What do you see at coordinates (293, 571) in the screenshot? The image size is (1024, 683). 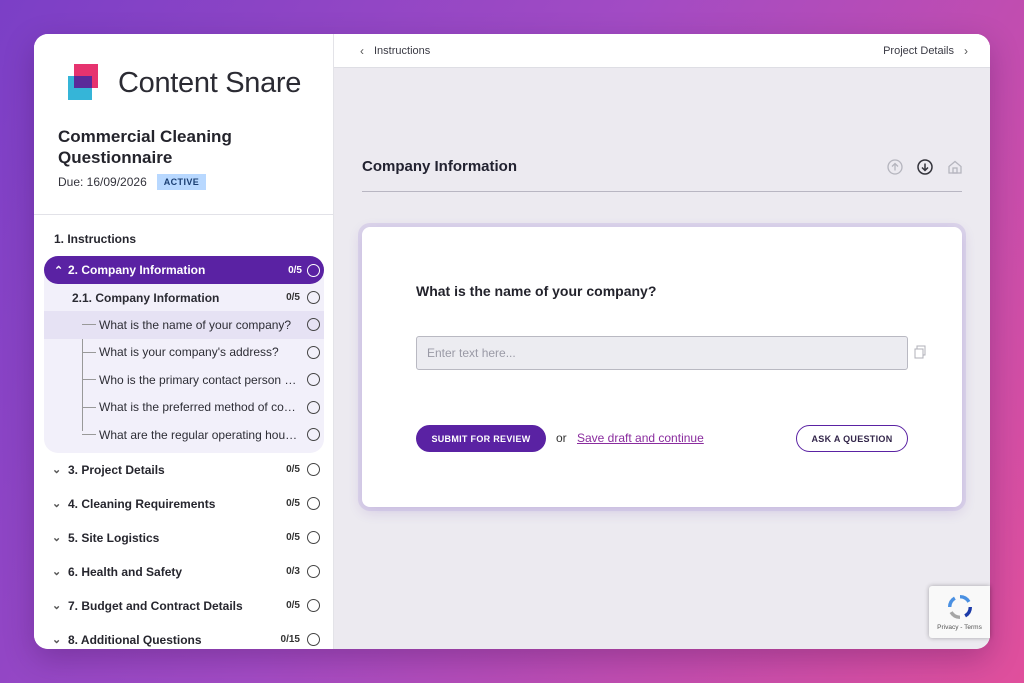 I see `progress-count: 0/3` at bounding box center [293, 571].